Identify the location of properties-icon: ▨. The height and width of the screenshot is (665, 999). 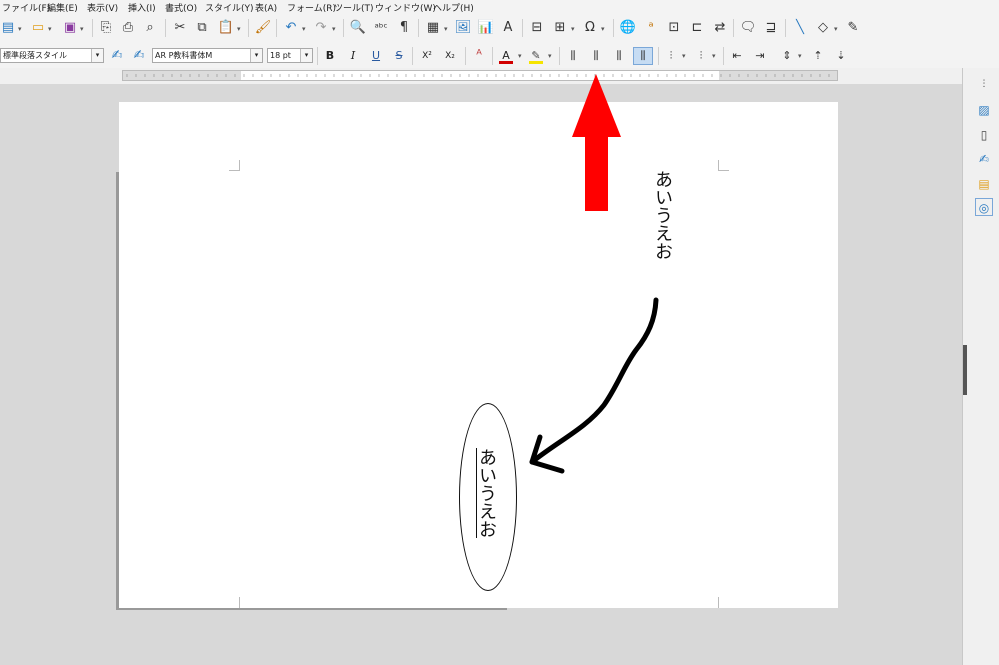
(984, 110).